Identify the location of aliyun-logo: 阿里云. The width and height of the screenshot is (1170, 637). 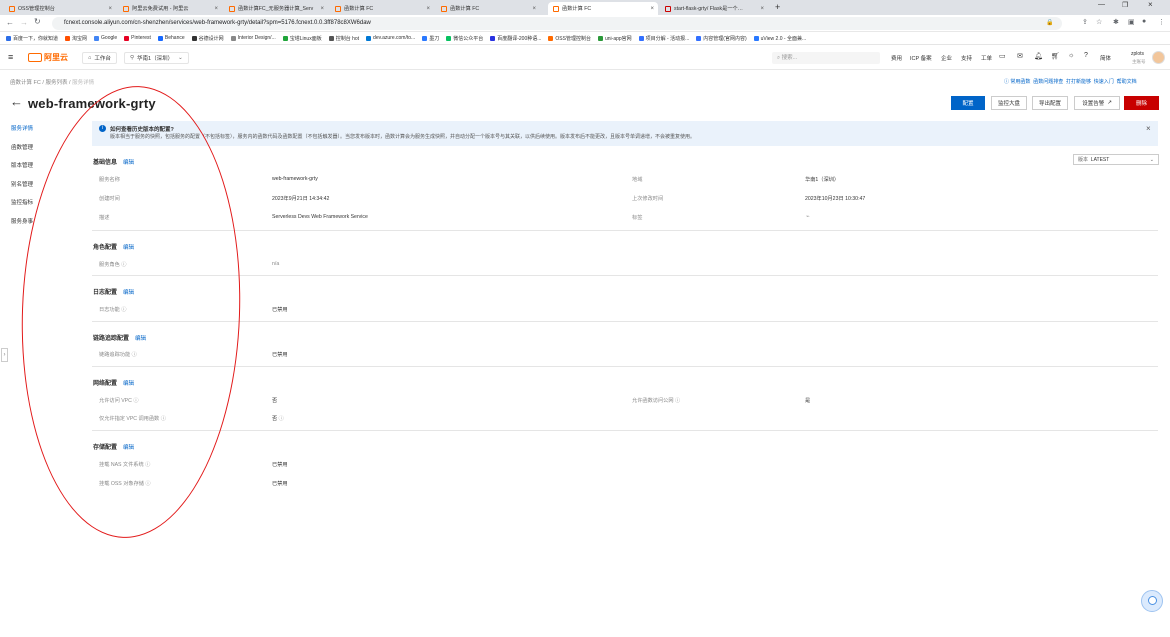
(48, 57).